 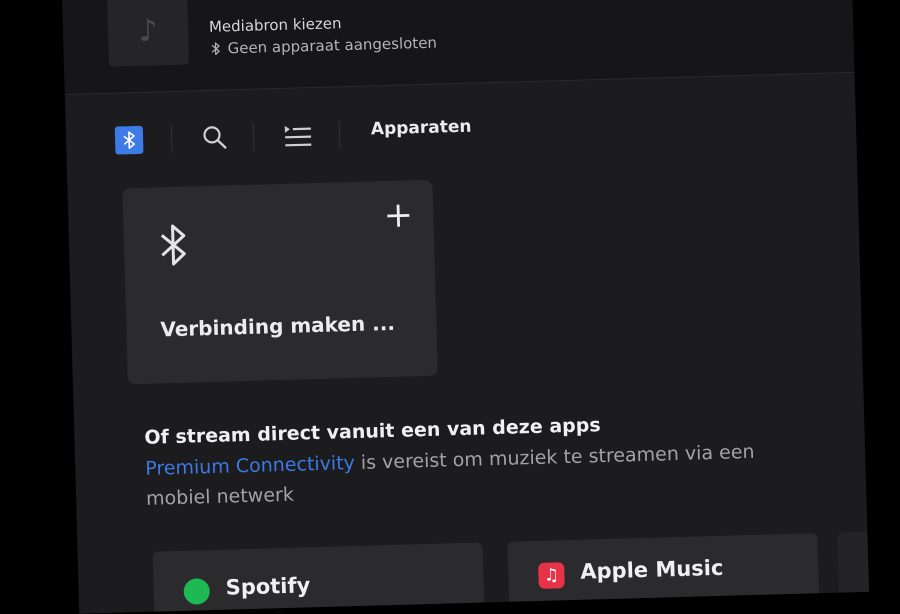 What do you see at coordinates (215, 137) in the screenshot?
I see `search-icon` at bounding box center [215, 137].